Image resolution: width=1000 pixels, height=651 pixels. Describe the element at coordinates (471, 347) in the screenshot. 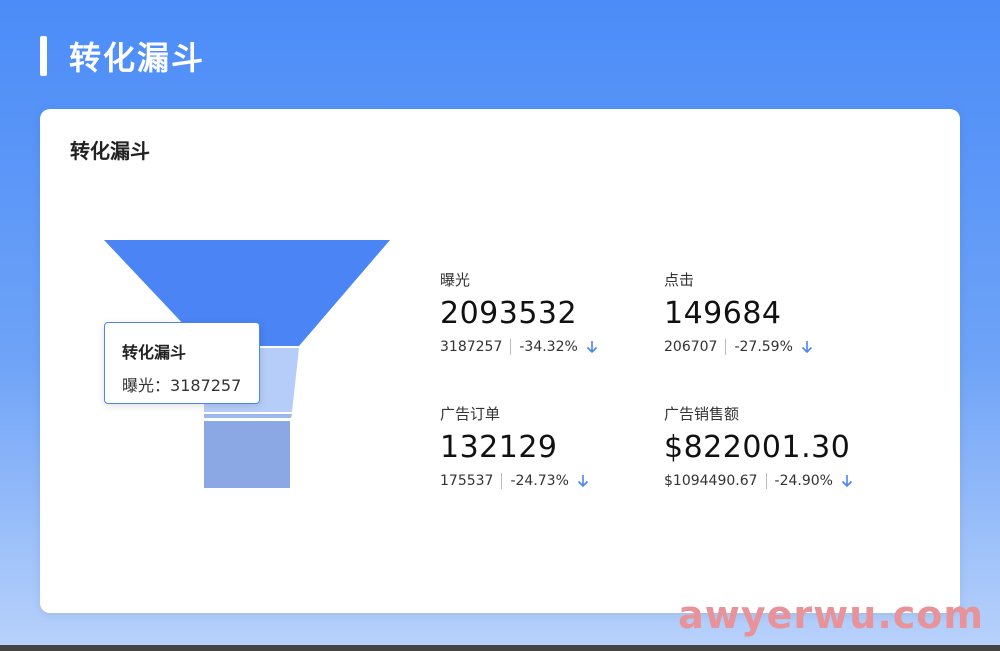

I see `metric-prev: 3187257` at that location.